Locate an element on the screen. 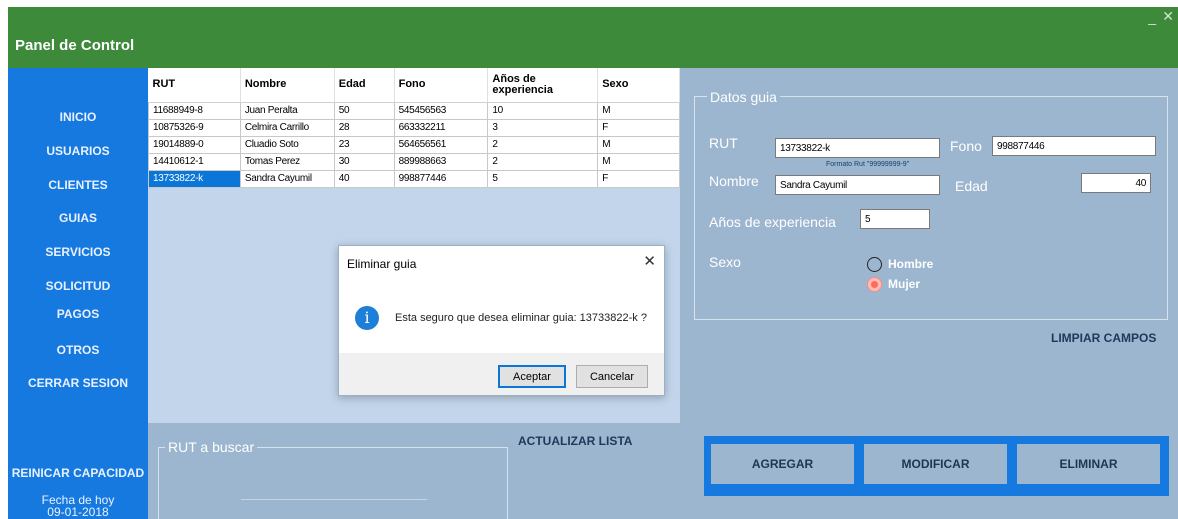  edad-field is located at coordinates (1116, 183).